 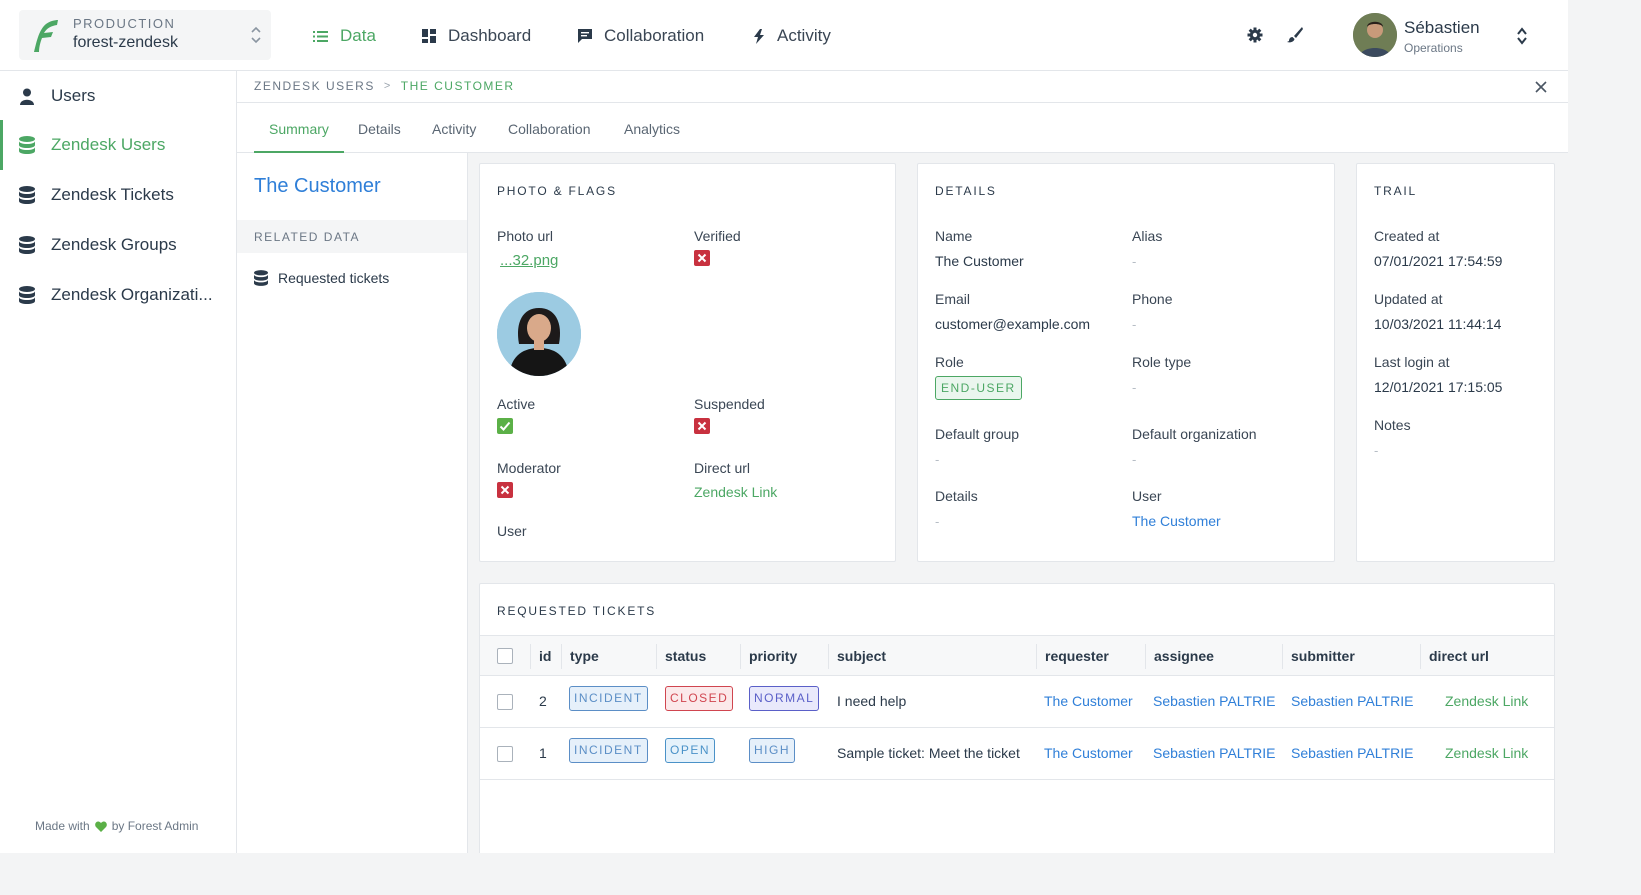 What do you see at coordinates (529, 260) in the screenshot?
I see `photo-url-link: ...32.png` at bounding box center [529, 260].